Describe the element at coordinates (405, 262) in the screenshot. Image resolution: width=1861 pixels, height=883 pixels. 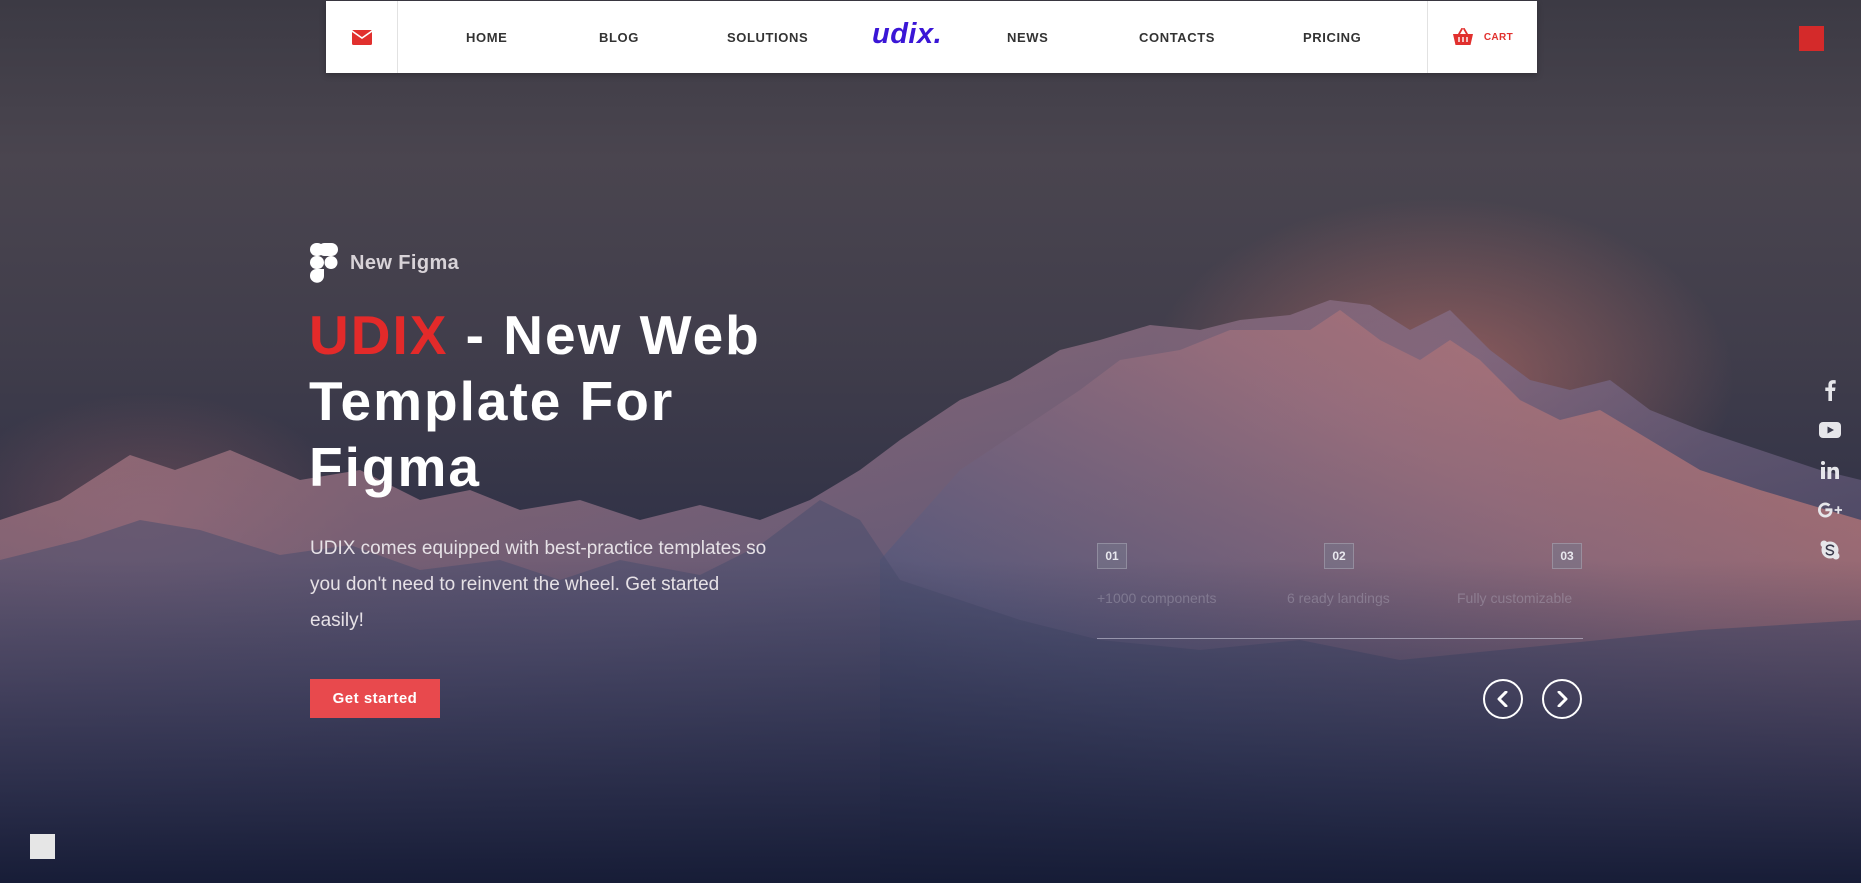
I see `brand-label: New Figma` at that location.